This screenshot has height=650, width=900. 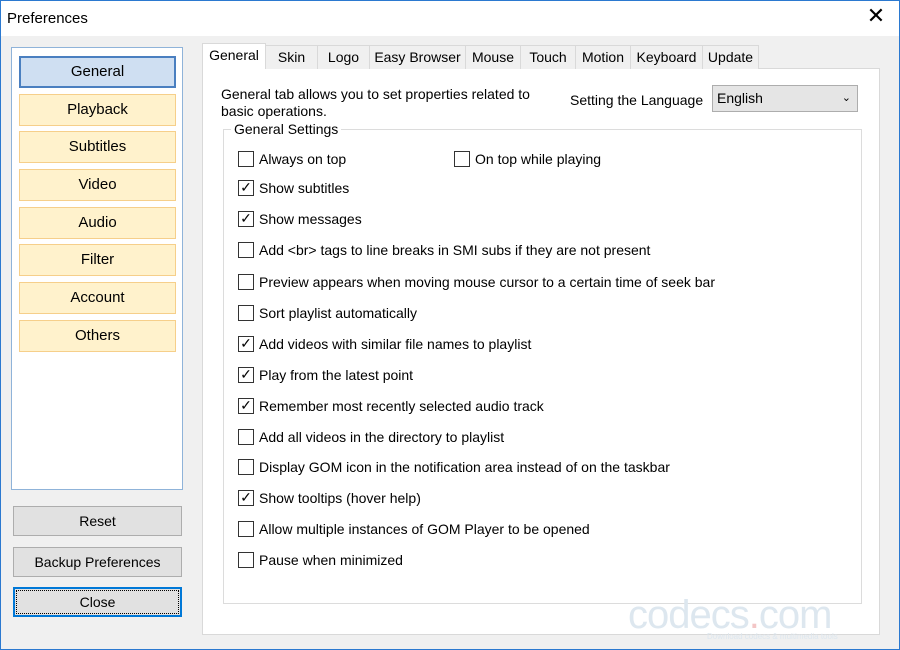 What do you see at coordinates (97, 298) in the screenshot?
I see `sidebar-item-account: Account` at bounding box center [97, 298].